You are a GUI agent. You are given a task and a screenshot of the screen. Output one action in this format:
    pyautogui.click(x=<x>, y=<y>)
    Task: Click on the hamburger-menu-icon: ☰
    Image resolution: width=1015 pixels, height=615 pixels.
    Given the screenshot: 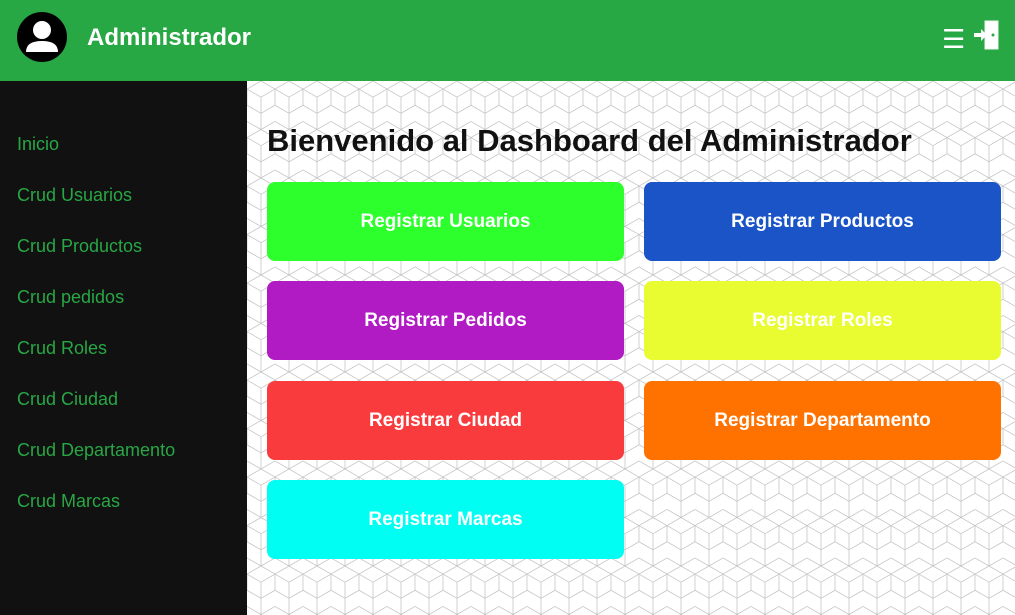 What is the action you would take?
    pyautogui.click(x=953, y=39)
    